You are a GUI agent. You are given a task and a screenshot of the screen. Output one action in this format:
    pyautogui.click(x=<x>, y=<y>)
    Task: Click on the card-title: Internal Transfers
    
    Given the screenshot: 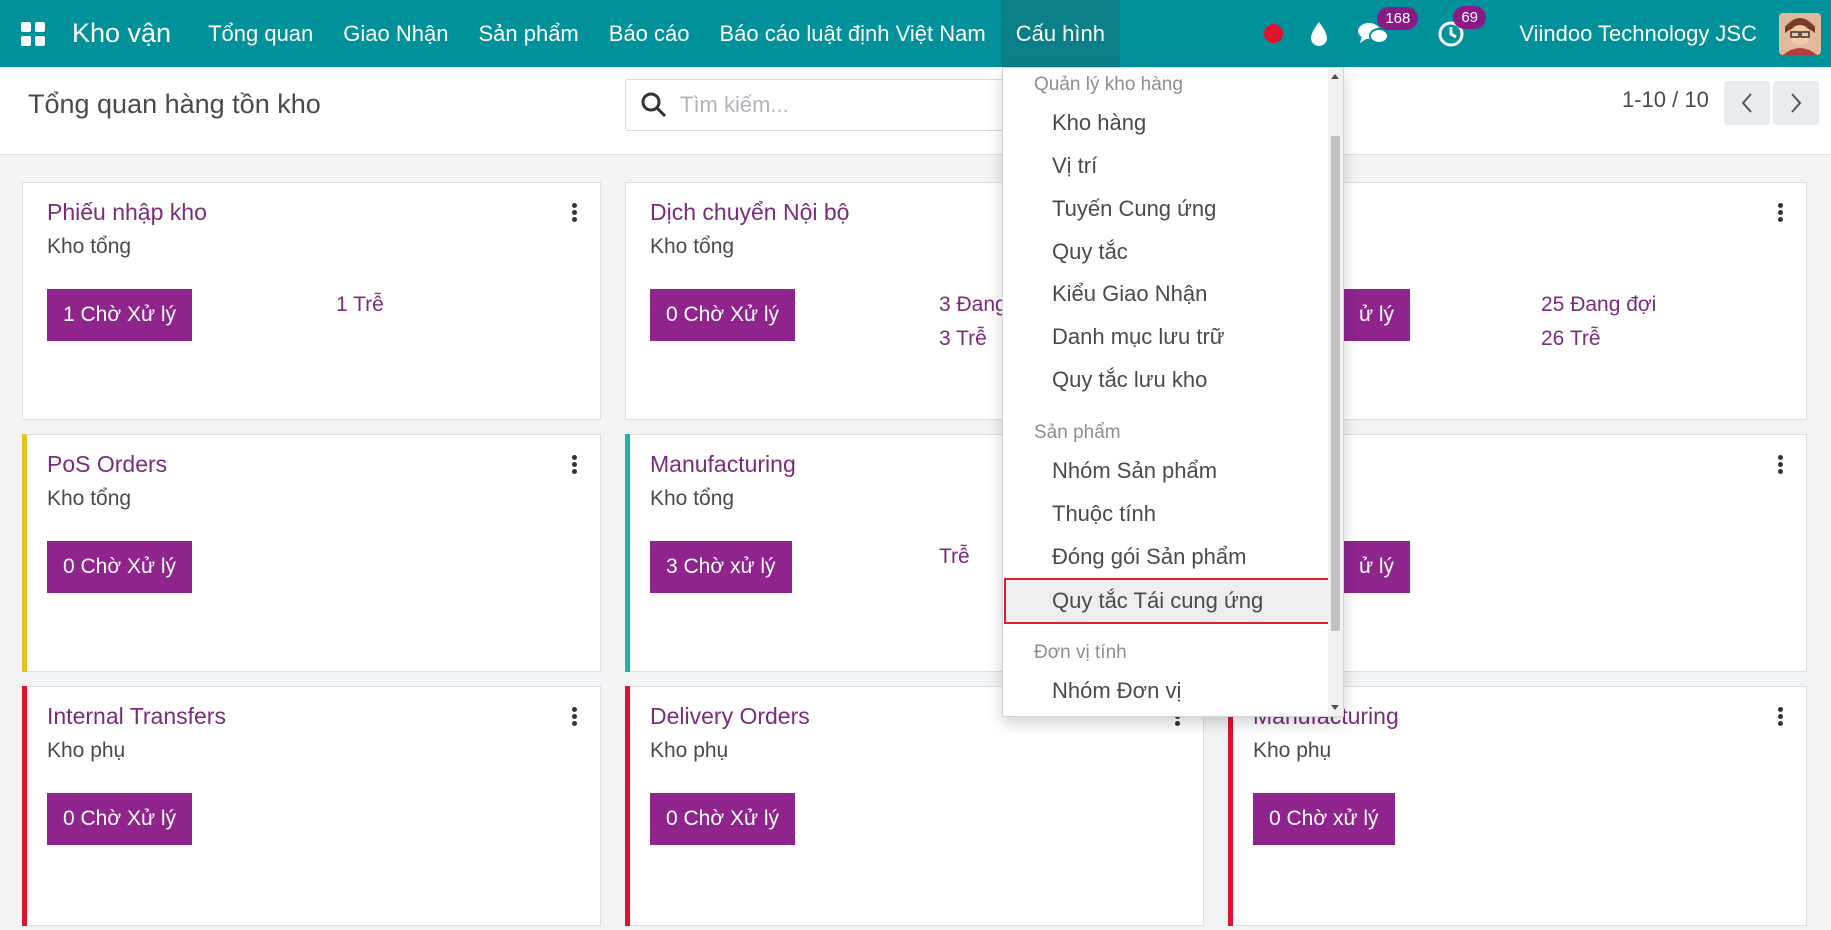 What is the action you would take?
    pyautogui.click(x=136, y=716)
    